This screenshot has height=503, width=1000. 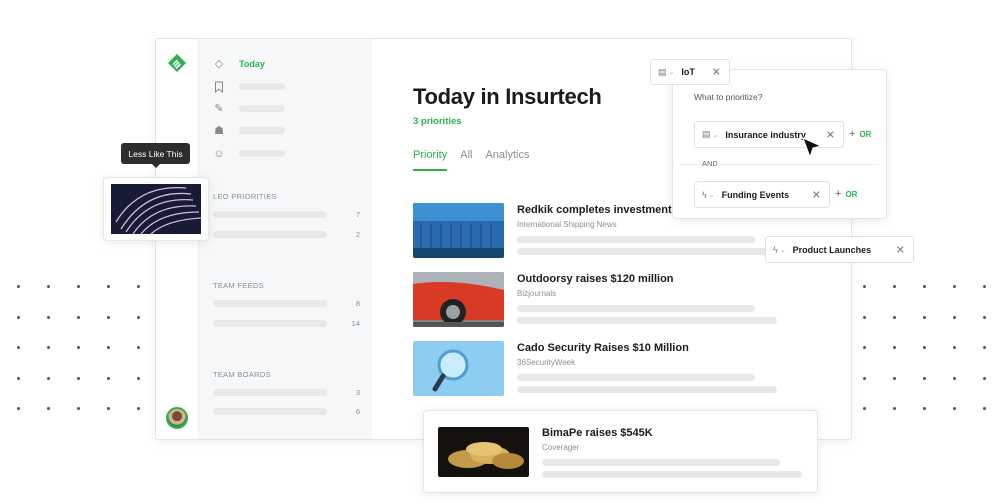 What do you see at coordinates (357, 411) in the screenshot?
I see `unread-count: 6` at bounding box center [357, 411].